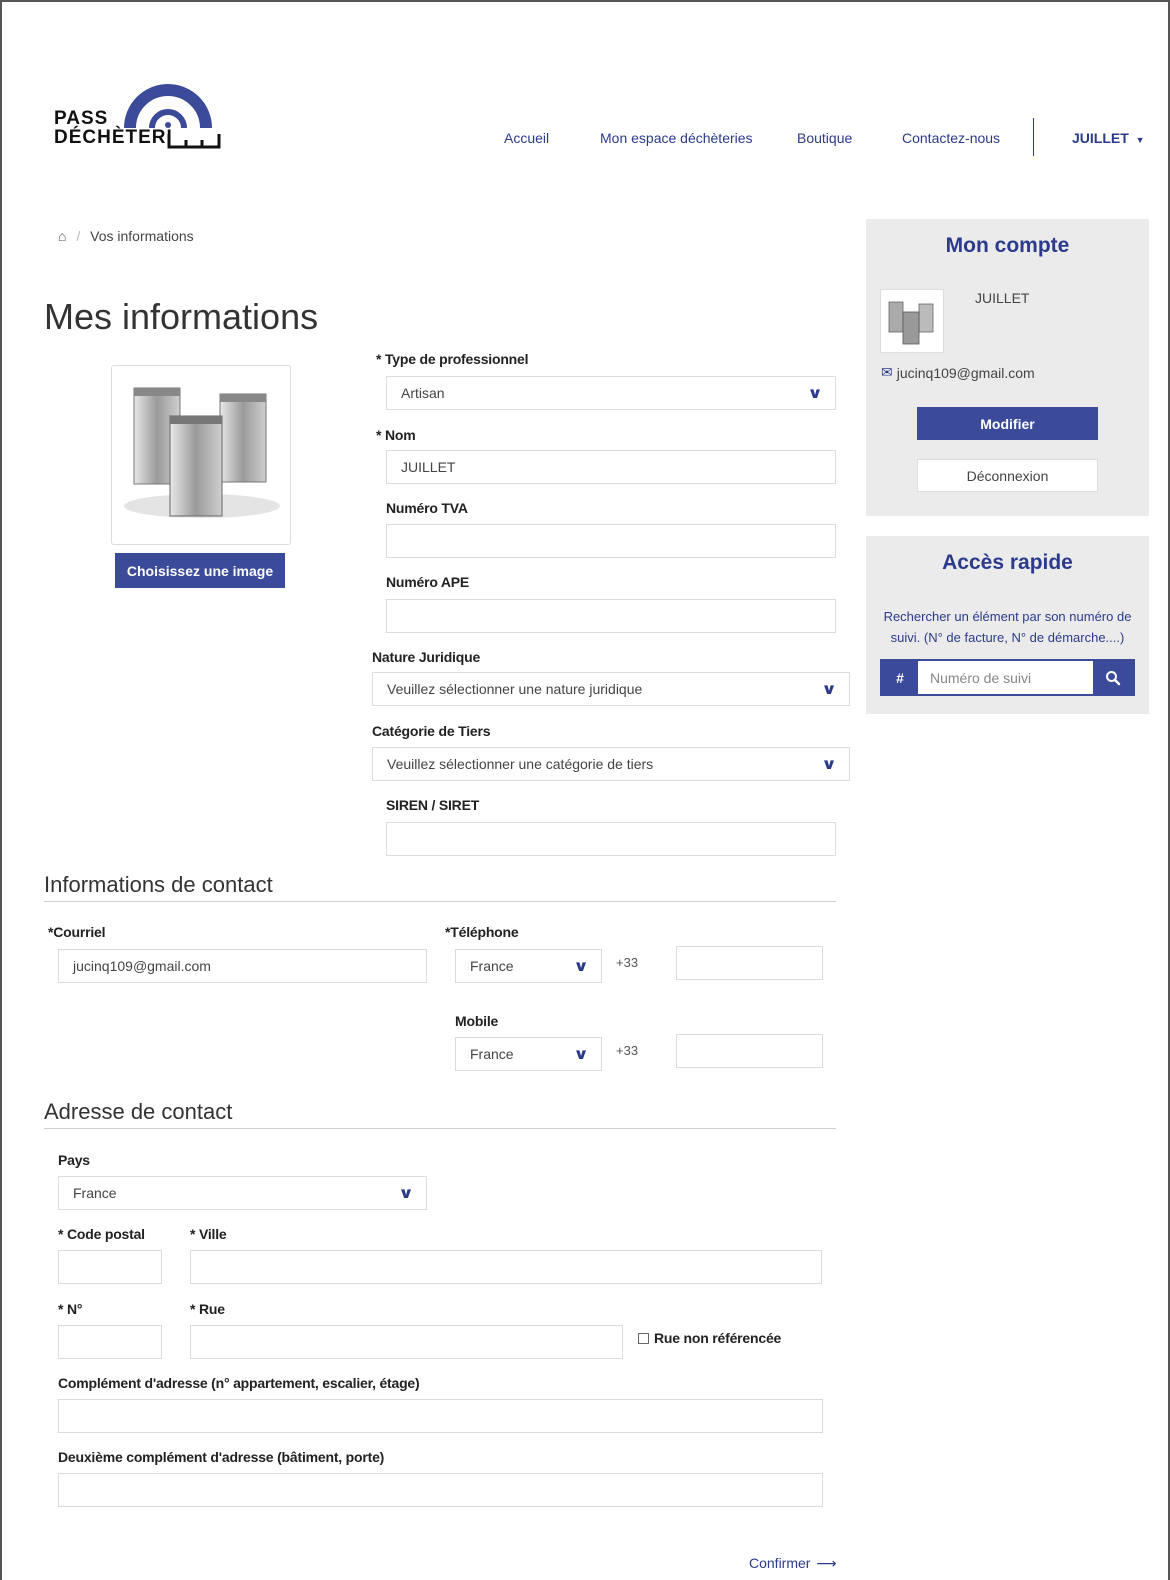  What do you see at coordinates (440, 1416) in the screenshot?
I see `complement-input` at bounding box center [440, 1416].